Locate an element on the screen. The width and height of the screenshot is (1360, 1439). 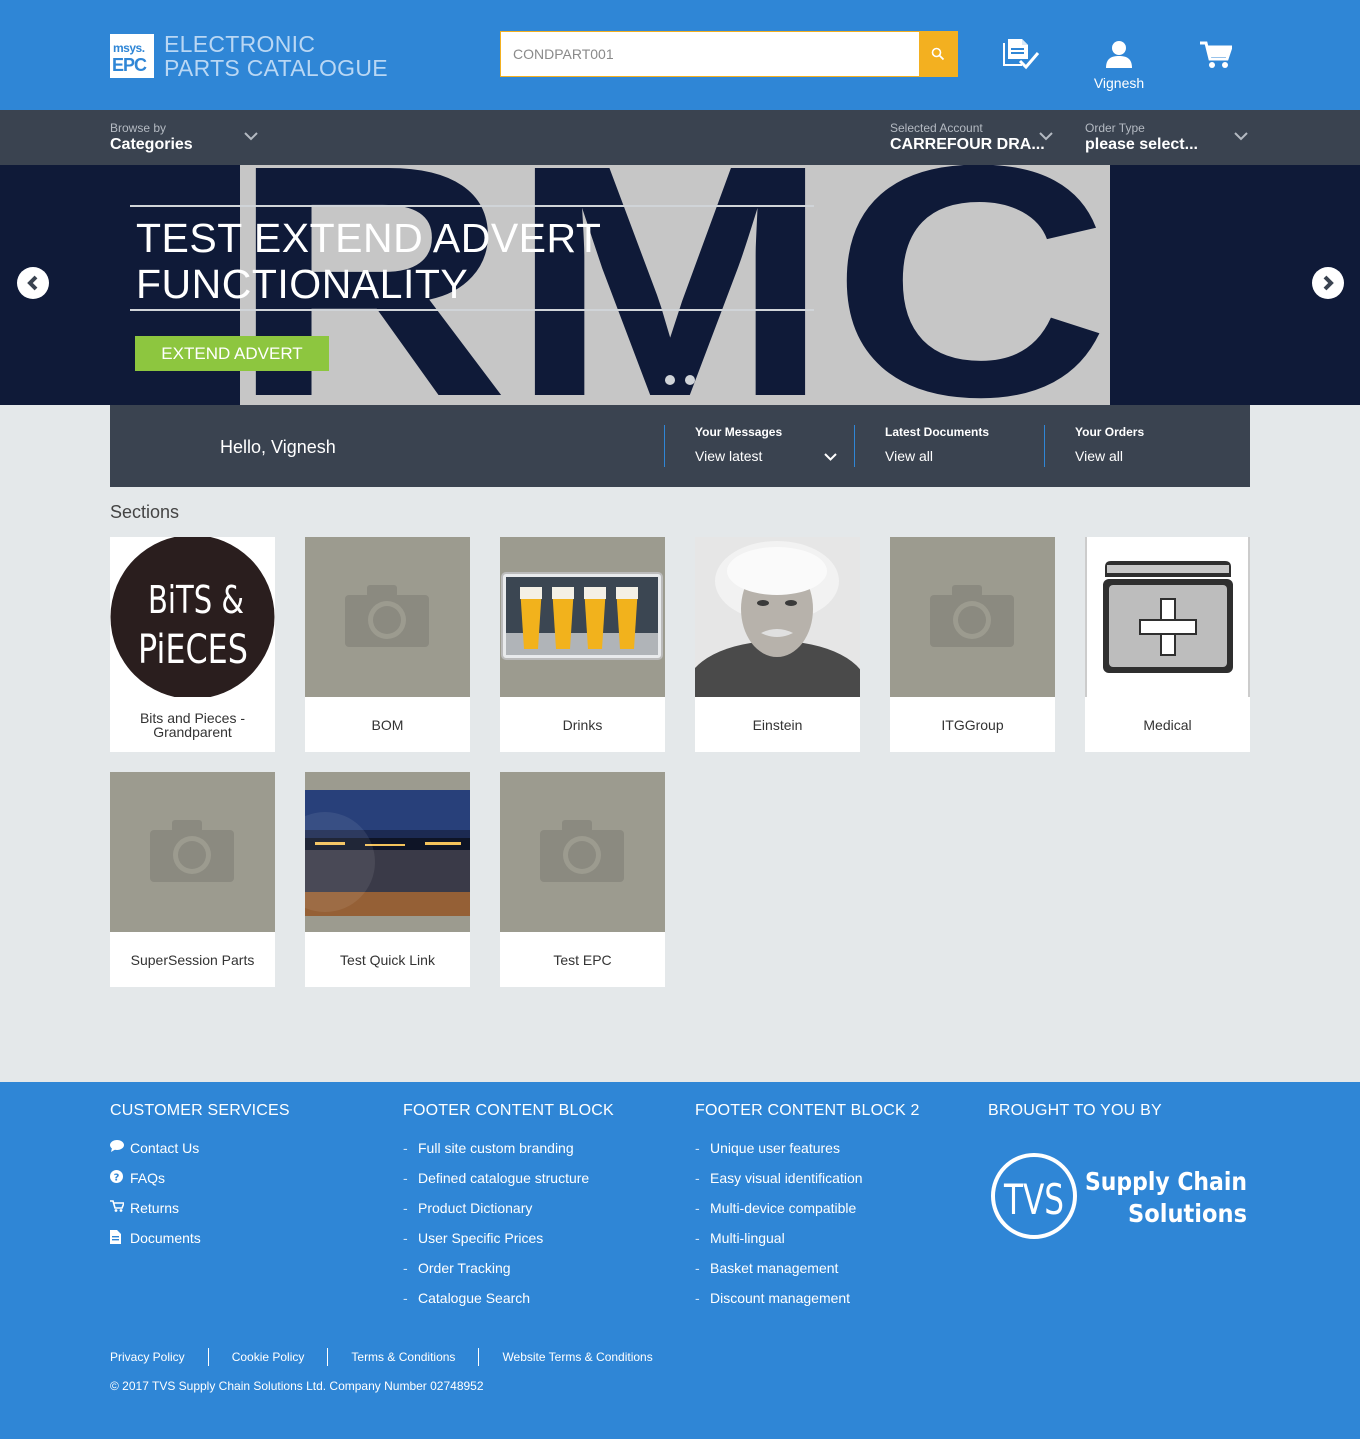
drinks-image is located at coordinates (582, 617).